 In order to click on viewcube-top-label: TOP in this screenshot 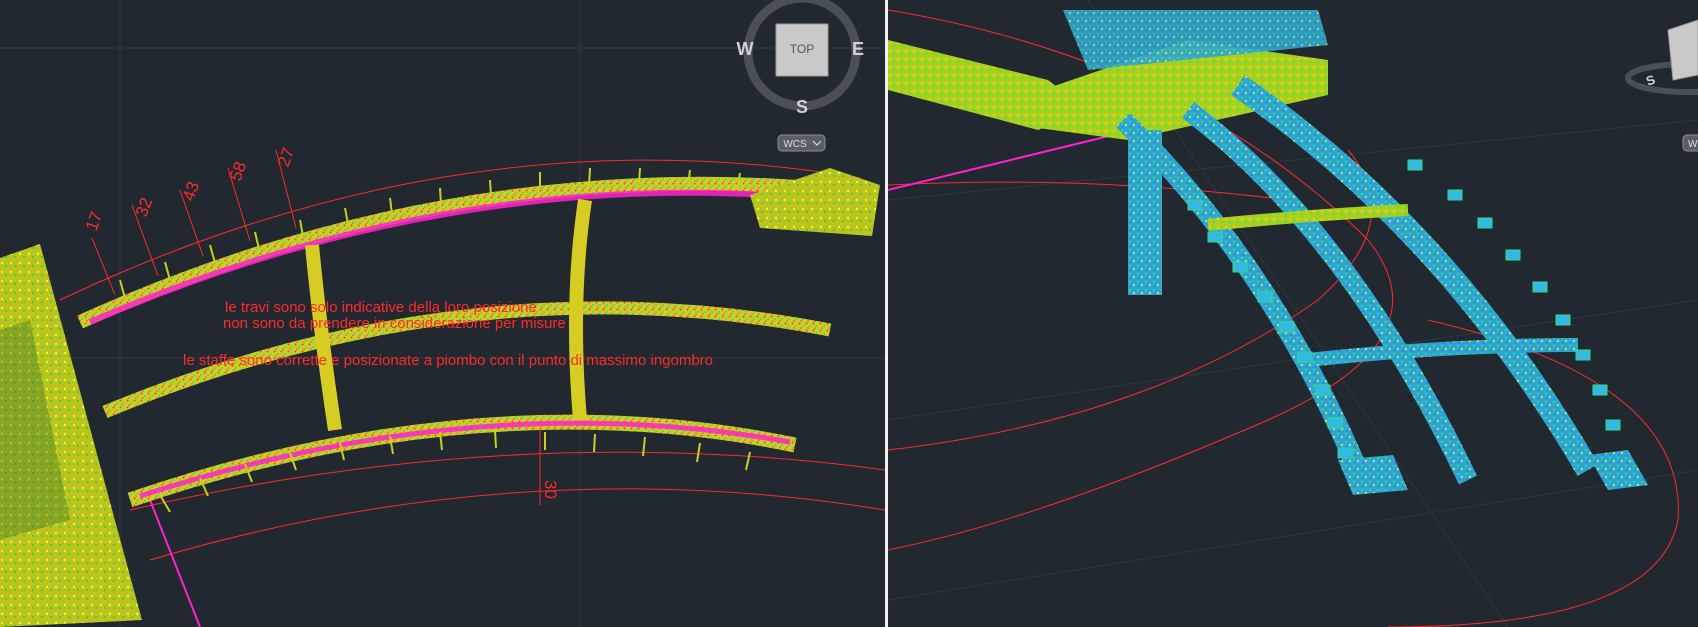, I will do `click(802, 49)`.